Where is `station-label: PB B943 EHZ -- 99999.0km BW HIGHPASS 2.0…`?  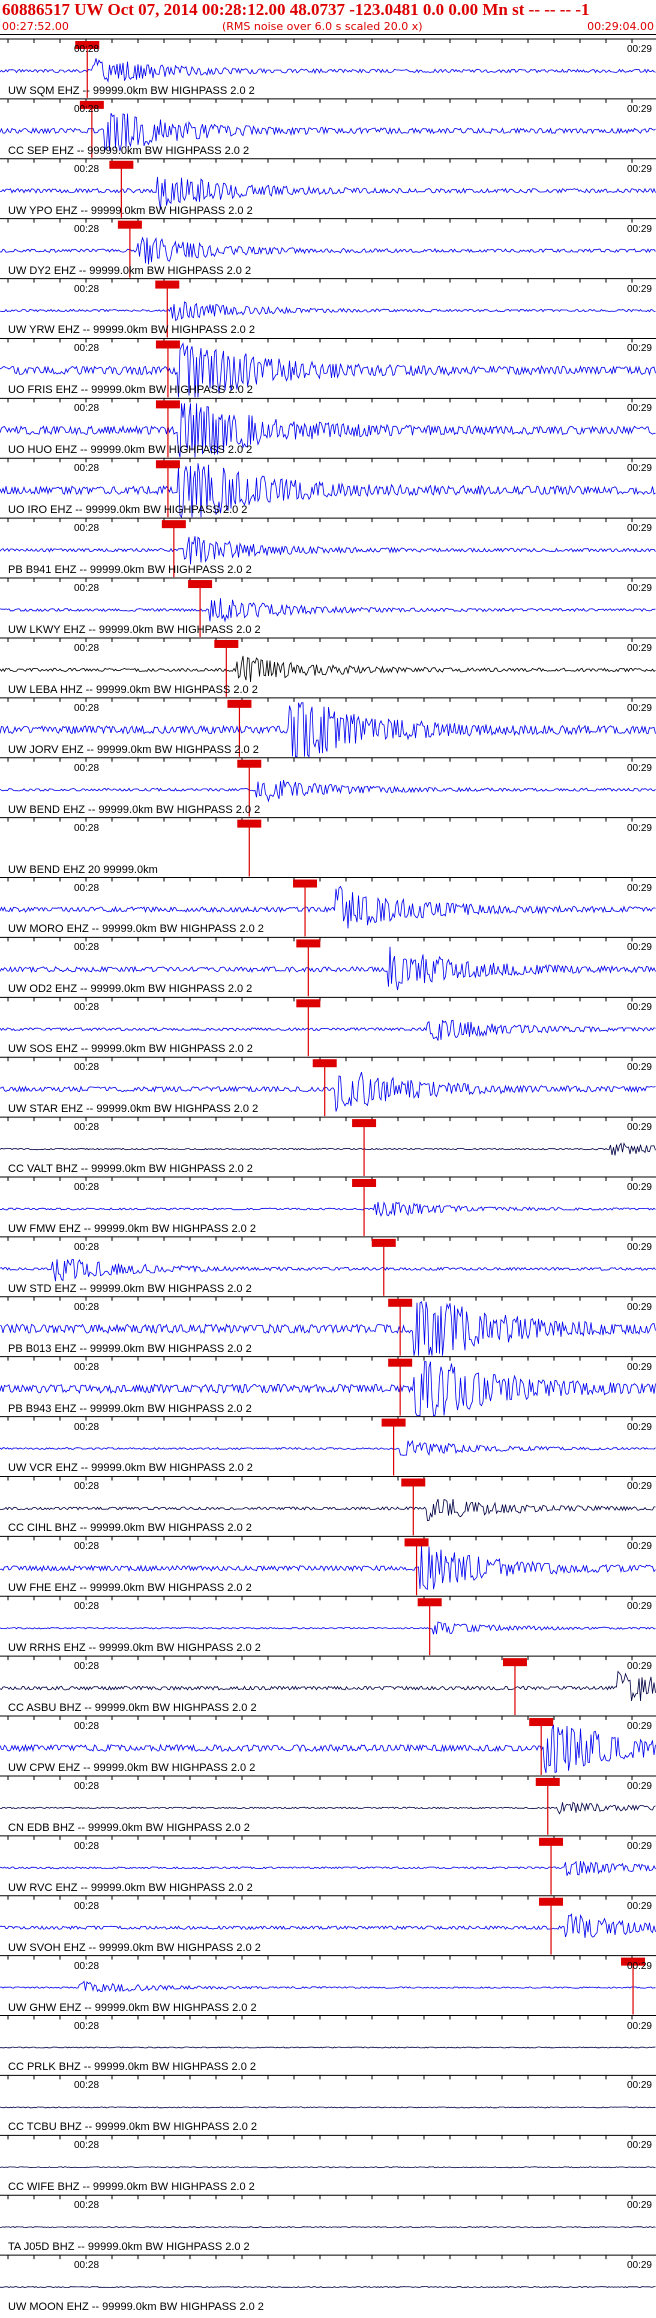
station-label: PB B943 EHZ -- 99999.0km BW HIGHPASS 2.0… is located at coordinates (130, 1408).